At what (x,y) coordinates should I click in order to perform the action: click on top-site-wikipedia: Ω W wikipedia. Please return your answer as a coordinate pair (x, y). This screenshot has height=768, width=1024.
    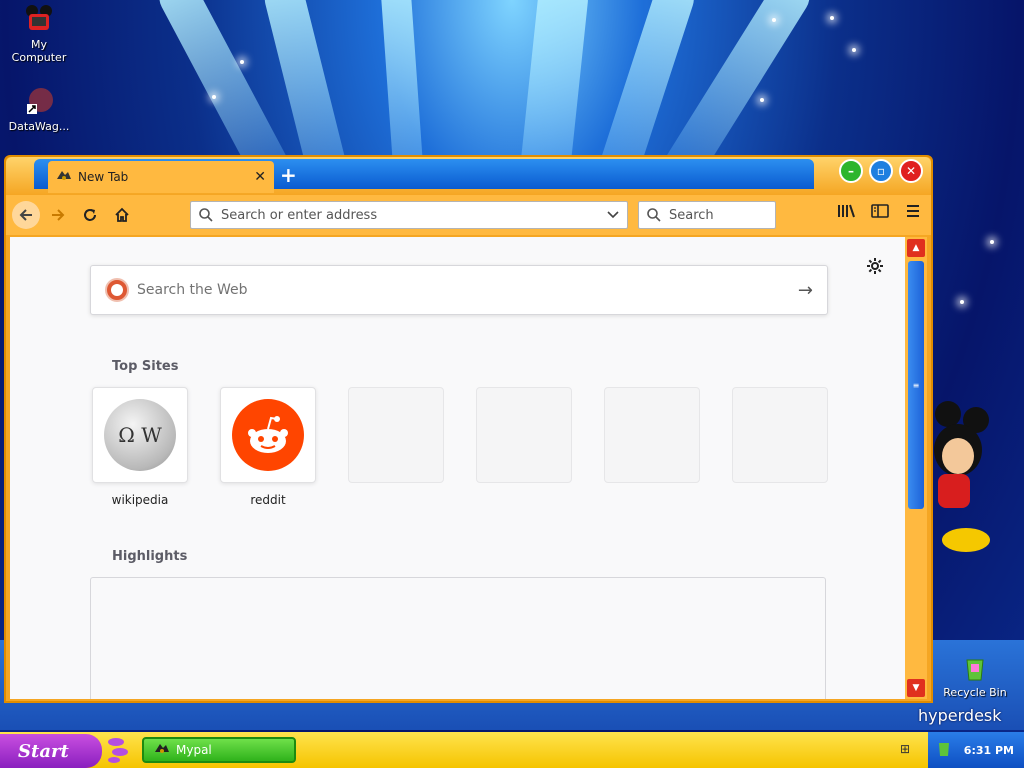
    Looking at the image, I should click on (140, 447).